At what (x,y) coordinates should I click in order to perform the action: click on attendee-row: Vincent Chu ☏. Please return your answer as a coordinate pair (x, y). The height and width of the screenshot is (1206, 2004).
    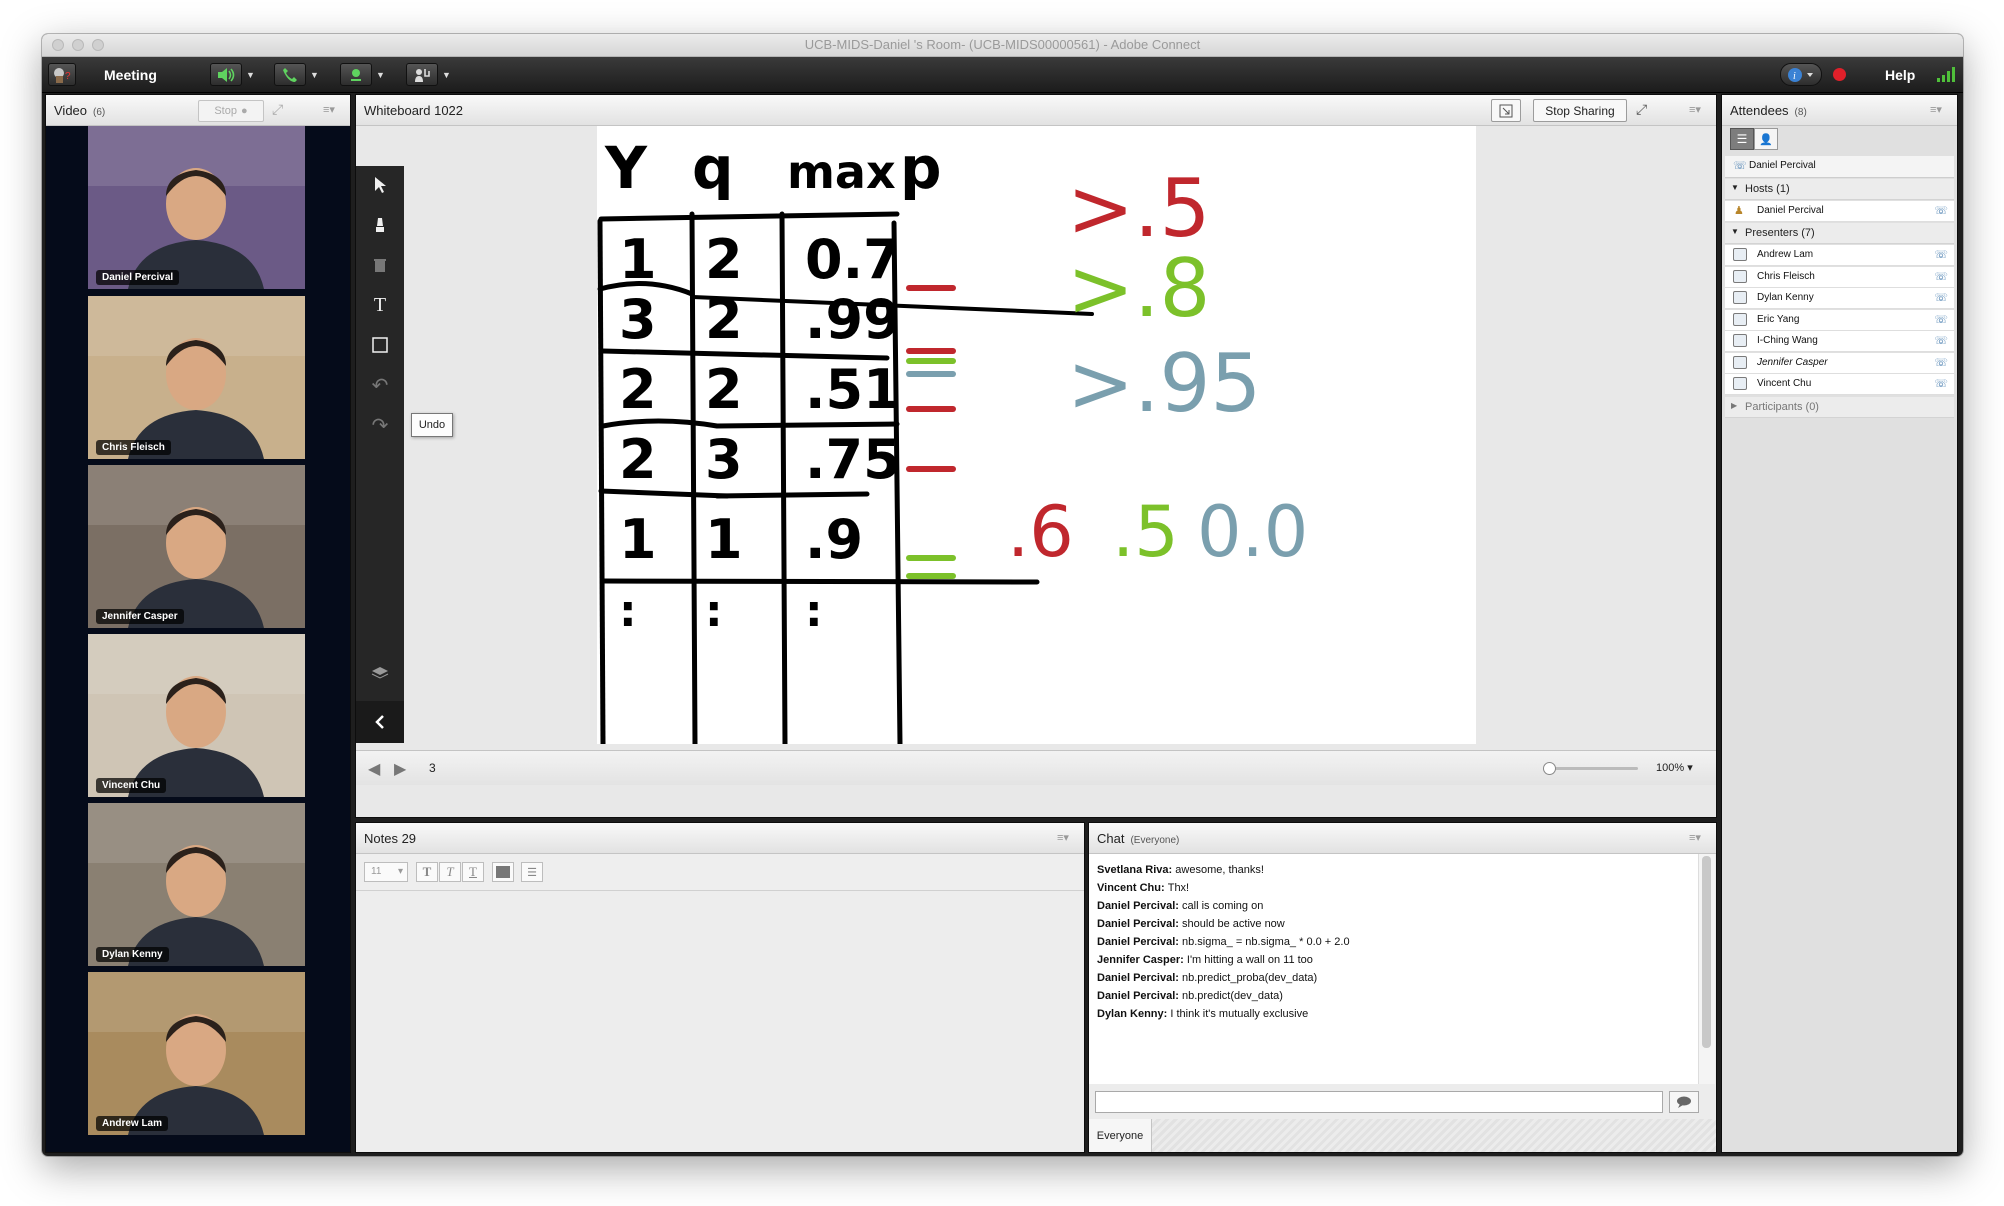
    Looking at the image, I should click on (1839, 384).